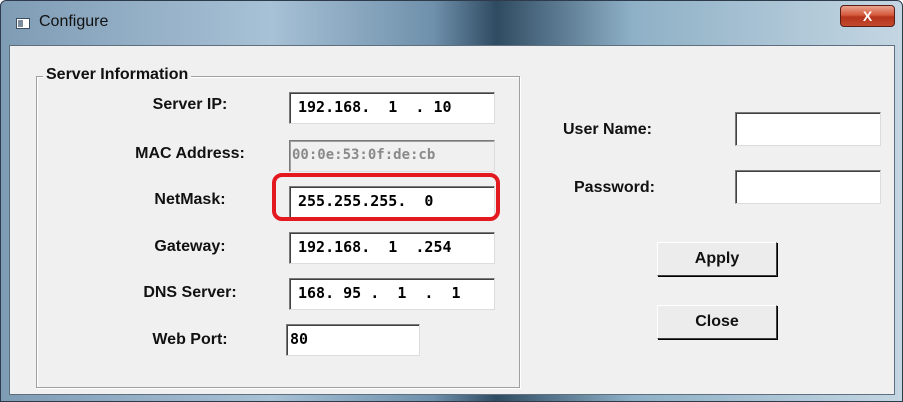 The width and height of the screenshot is (903, 402). Describe the element at coordinates (808, 187) in the screenshot. I see `password-field` at that location.